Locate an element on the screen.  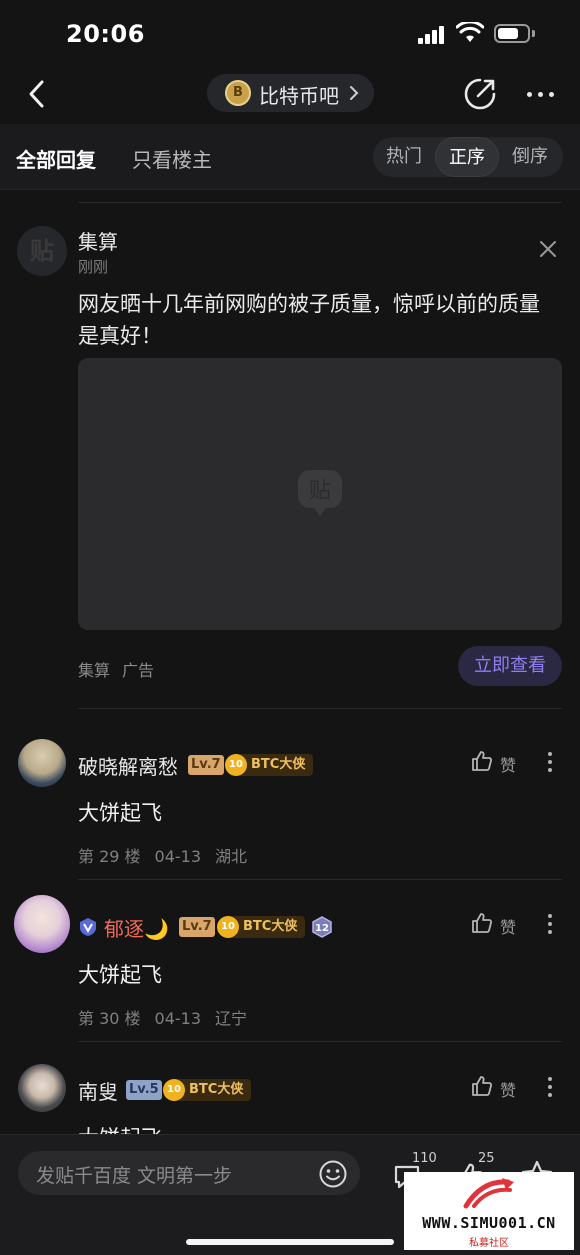
svg-text: 贴 is located at coordinates (320, 491).